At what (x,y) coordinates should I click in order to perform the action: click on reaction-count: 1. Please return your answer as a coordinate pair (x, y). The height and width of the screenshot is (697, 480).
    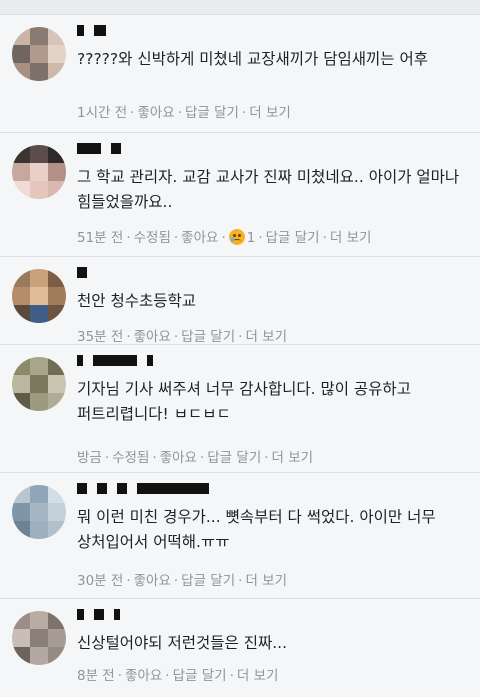
    Looking at the image, I should click on (251, 238).